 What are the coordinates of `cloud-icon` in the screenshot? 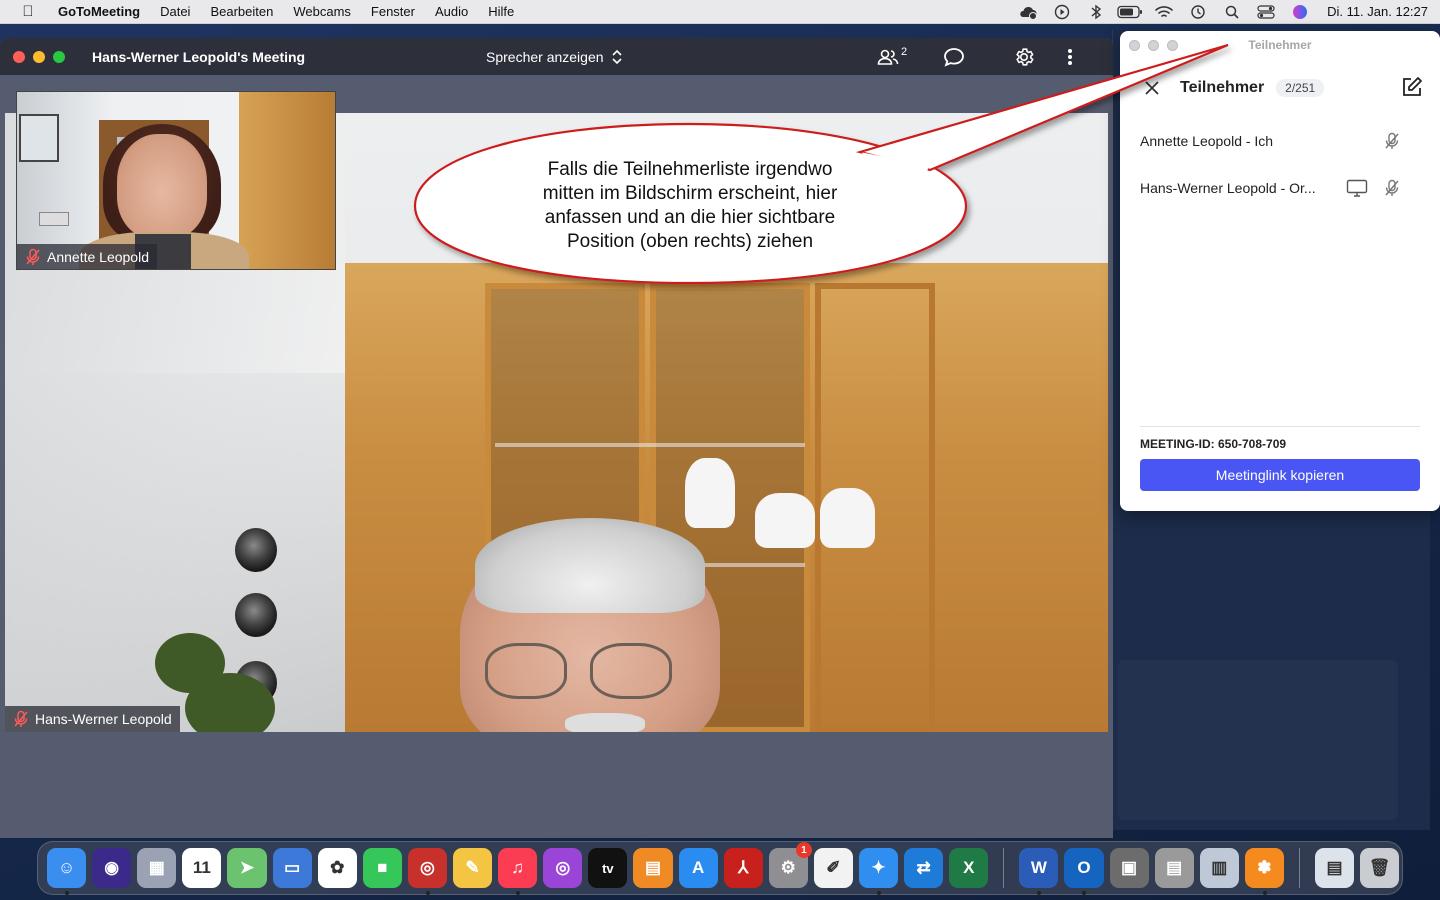 It's located at (1028, 12).